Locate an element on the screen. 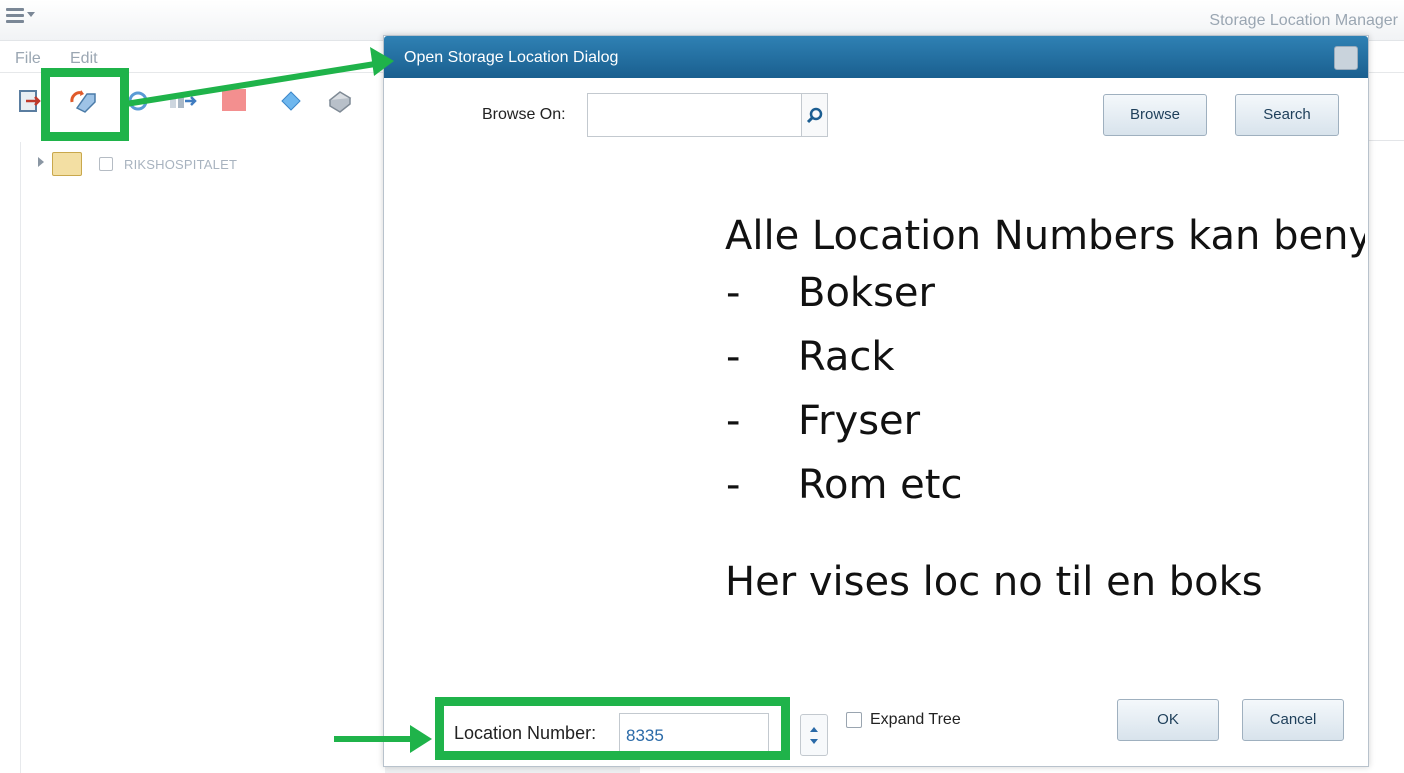 Image resolution: width=1404 pixels, height=773 pixels. arrow-to-dialog-title is located at coordinates (250, 84).